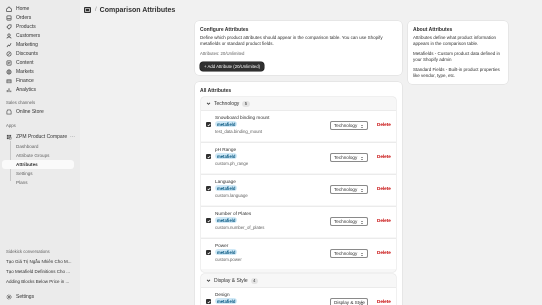  I want to click on card-title: About Attributes, so click(433, 30).